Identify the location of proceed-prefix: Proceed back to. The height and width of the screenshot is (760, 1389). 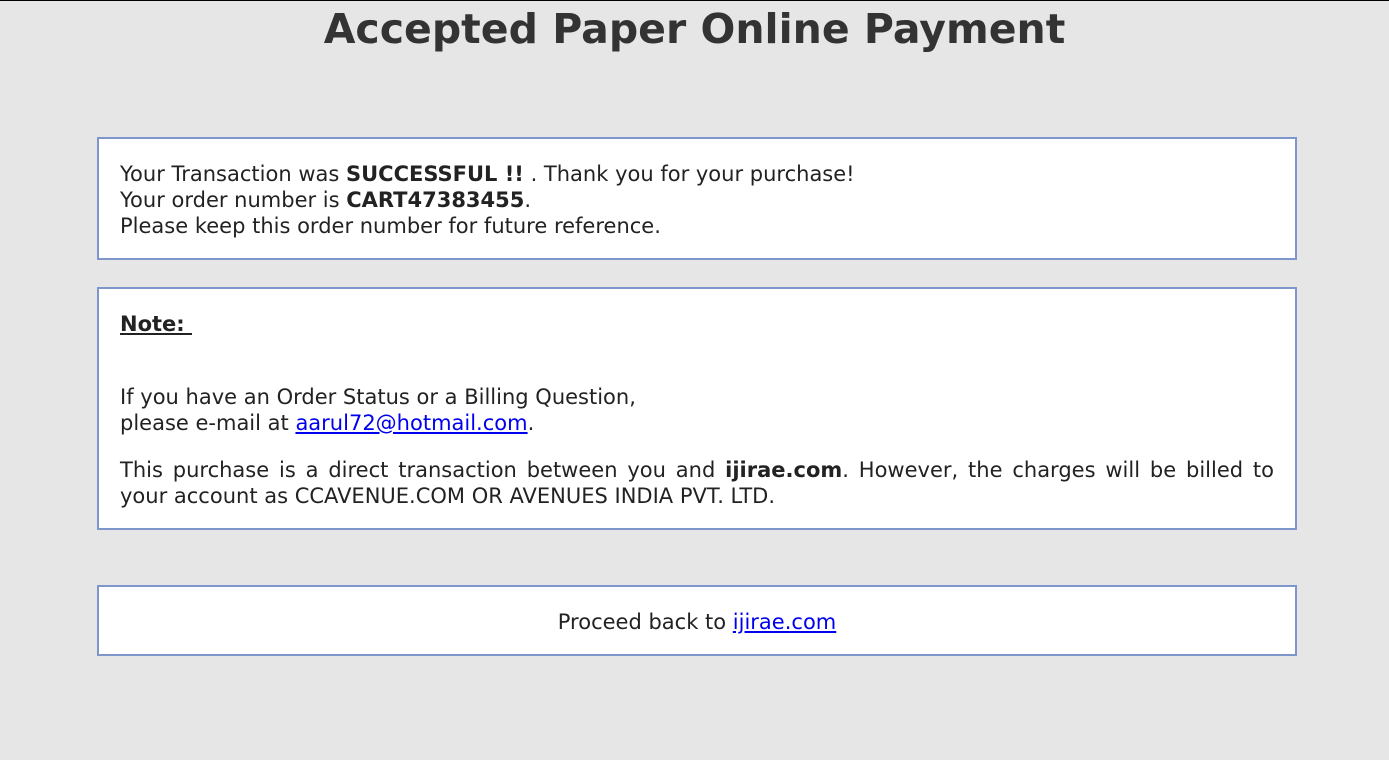
(645, 622).